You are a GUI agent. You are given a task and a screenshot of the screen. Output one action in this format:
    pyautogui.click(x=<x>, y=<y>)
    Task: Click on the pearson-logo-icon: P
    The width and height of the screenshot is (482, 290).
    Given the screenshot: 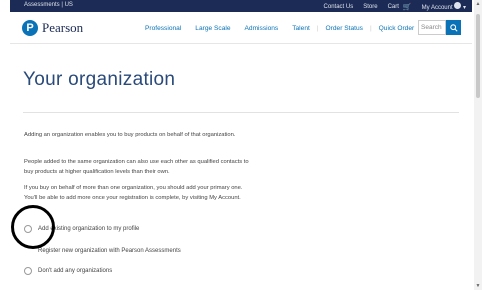 What is the action you would take?
    pyautogui.click(x=30, y=28)
    